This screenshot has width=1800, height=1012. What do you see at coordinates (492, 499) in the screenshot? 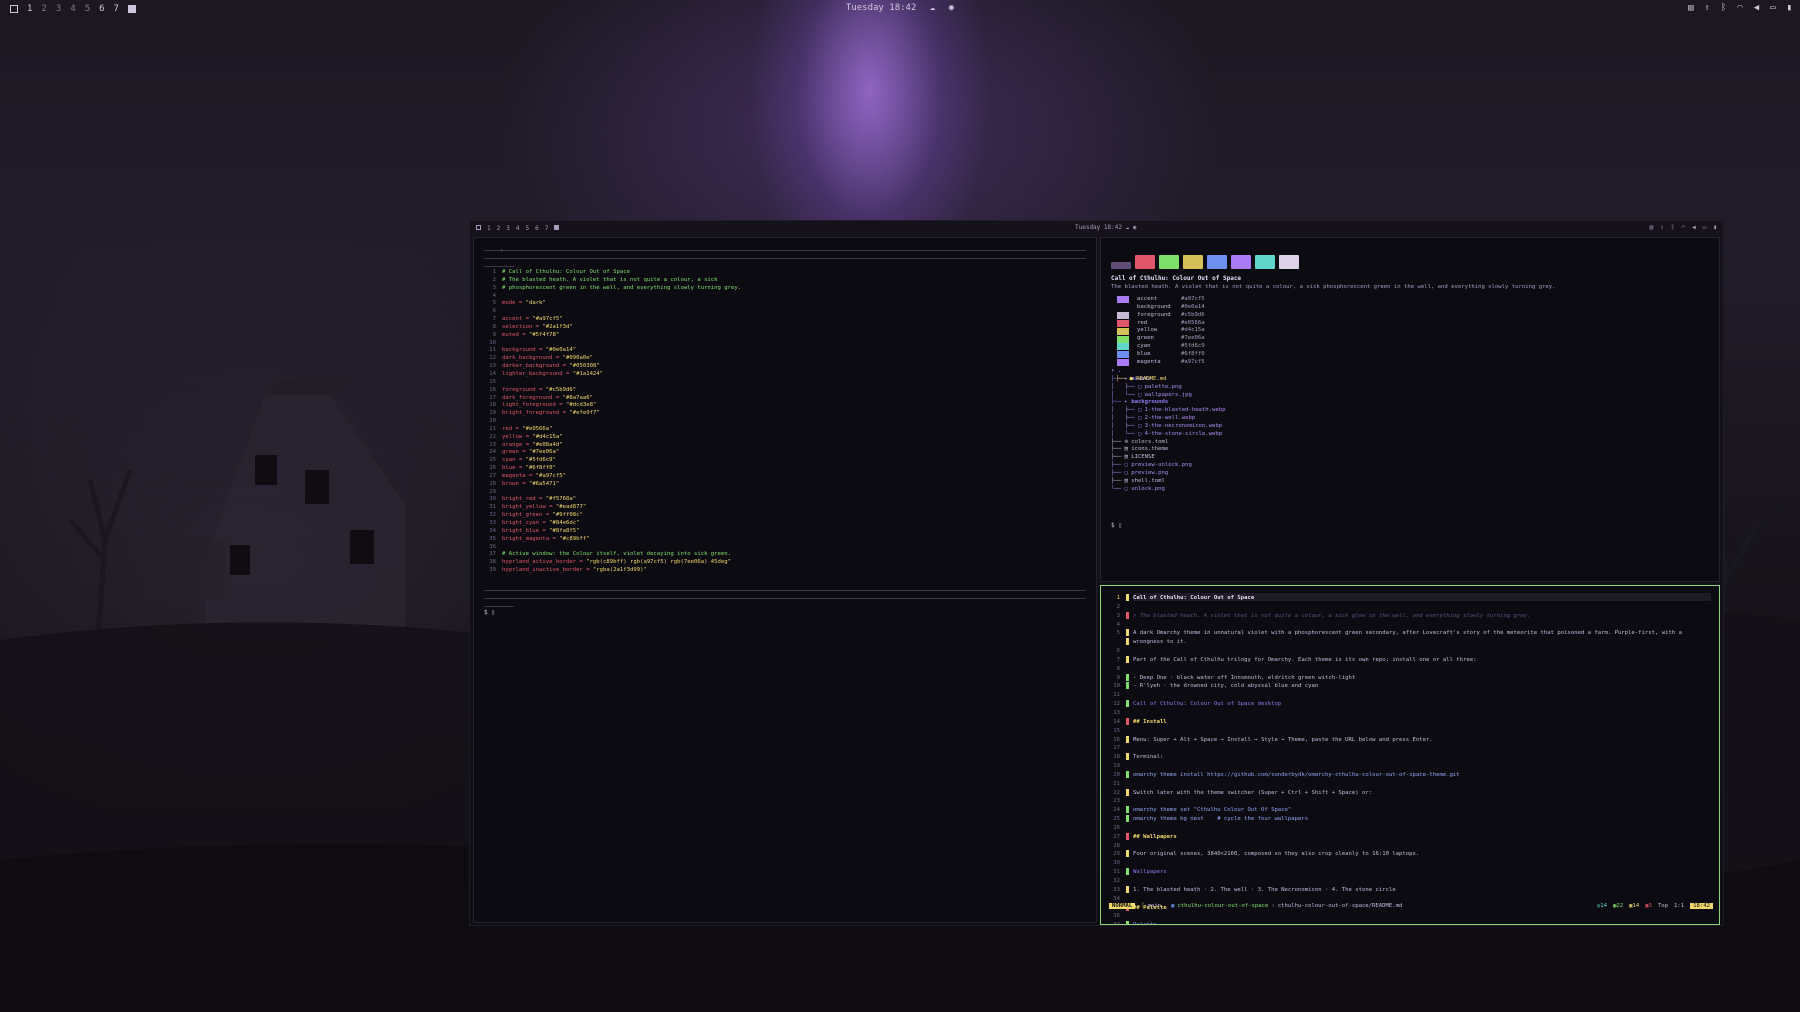
I see `line-number: 30` at bounding box center [492, 499].